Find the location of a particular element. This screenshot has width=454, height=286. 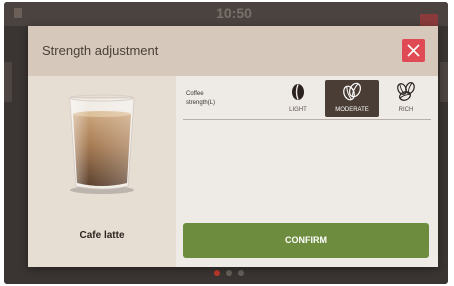

background-top-bar: 10:50 is located at coordinates (226, 14).